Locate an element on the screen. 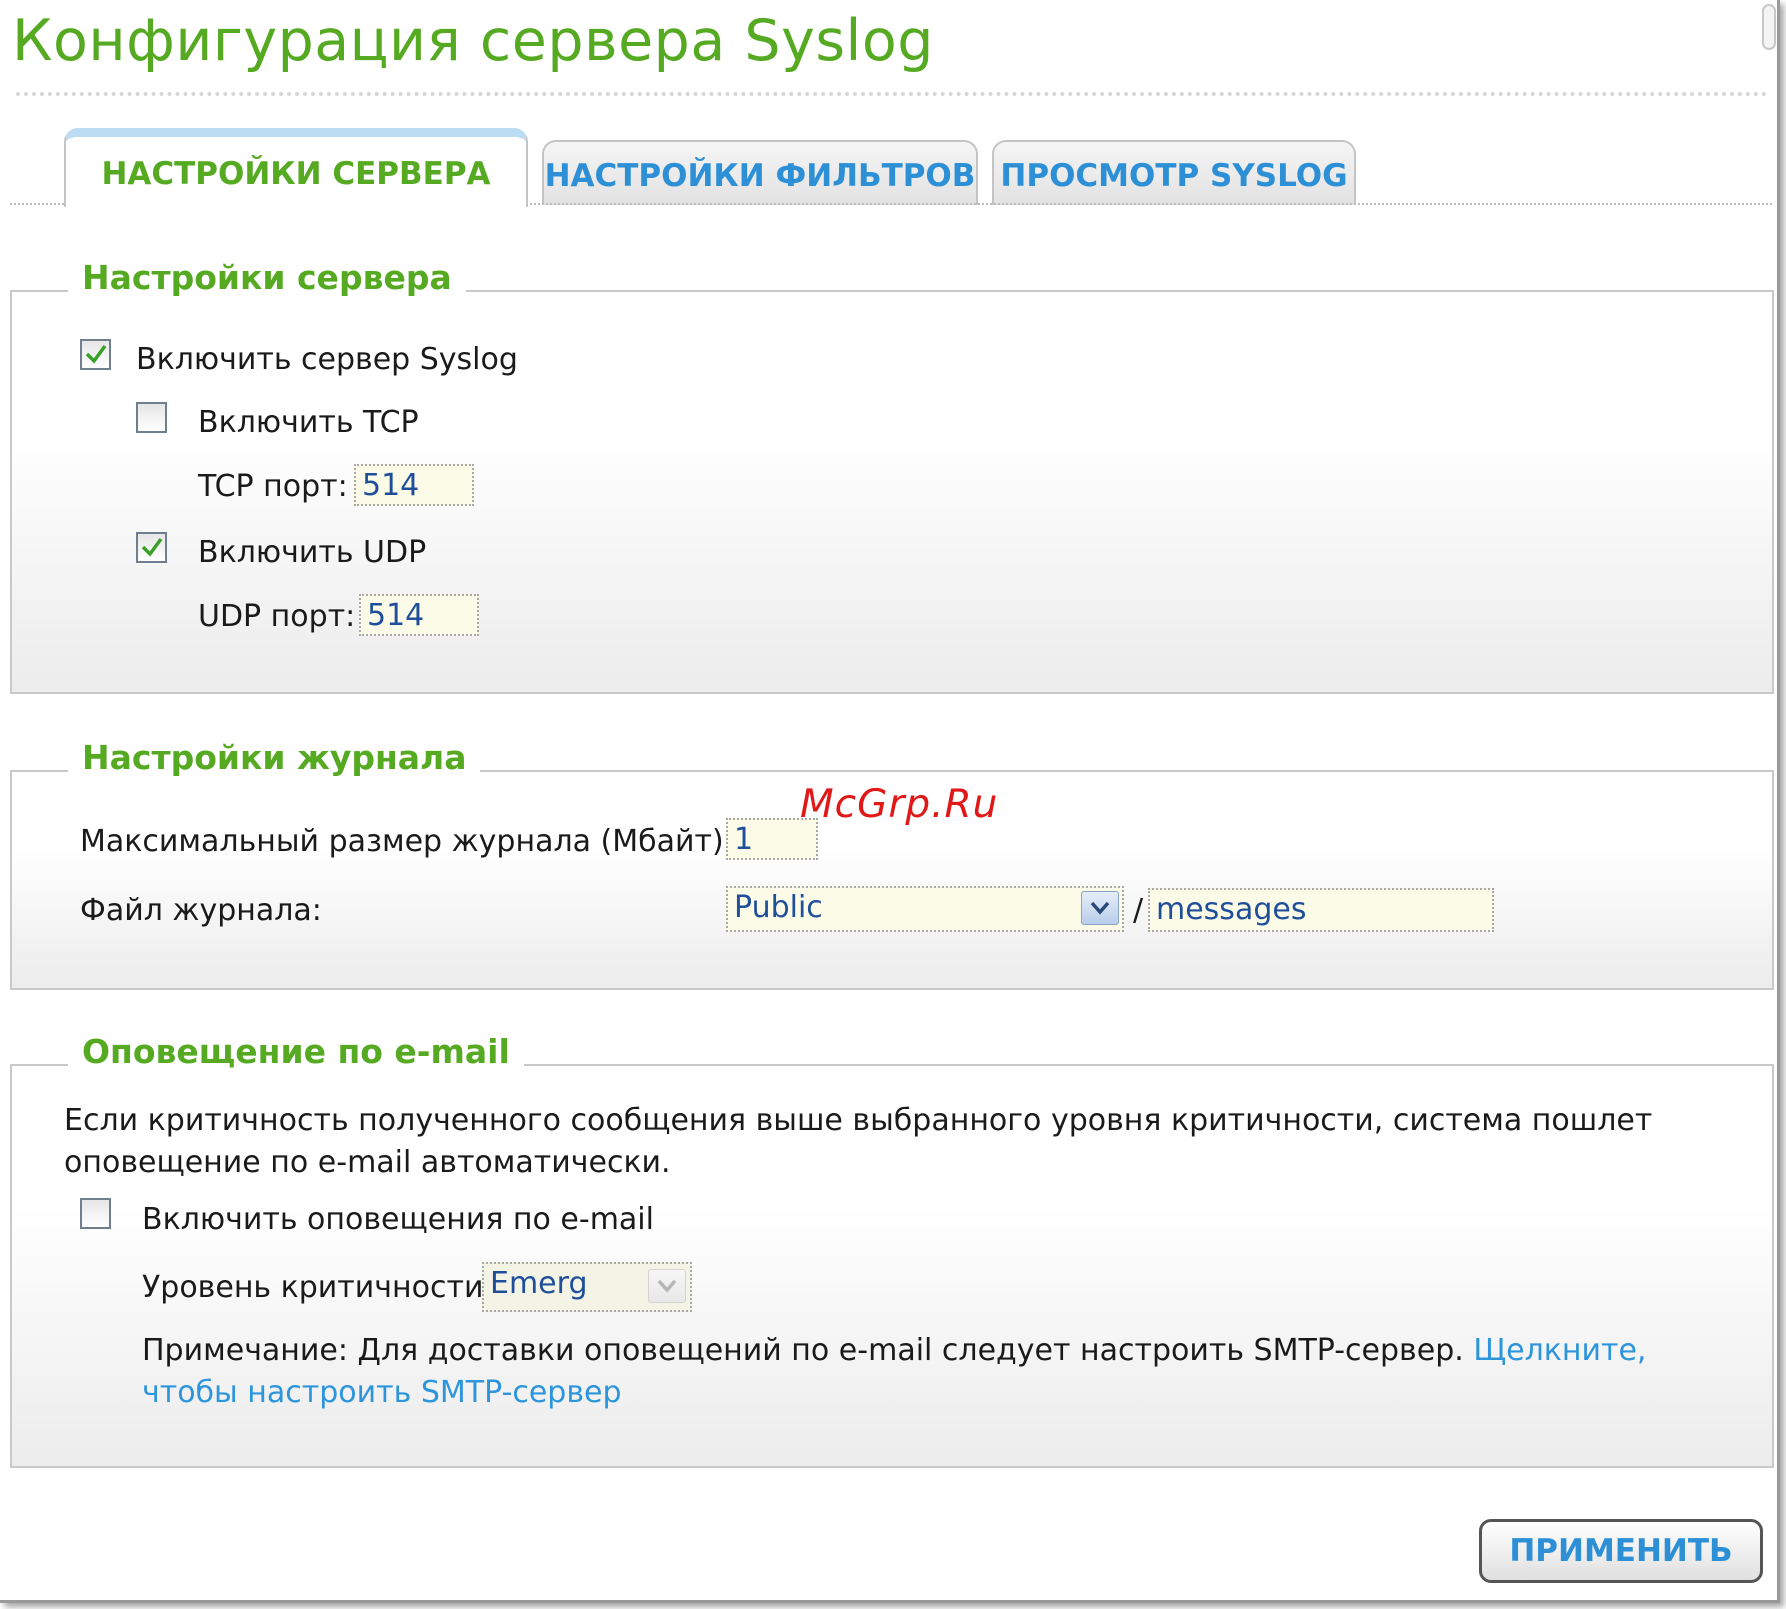 The image size is (1786, 1609). severity-value: Emerg is located at coordinates (539, 1283).